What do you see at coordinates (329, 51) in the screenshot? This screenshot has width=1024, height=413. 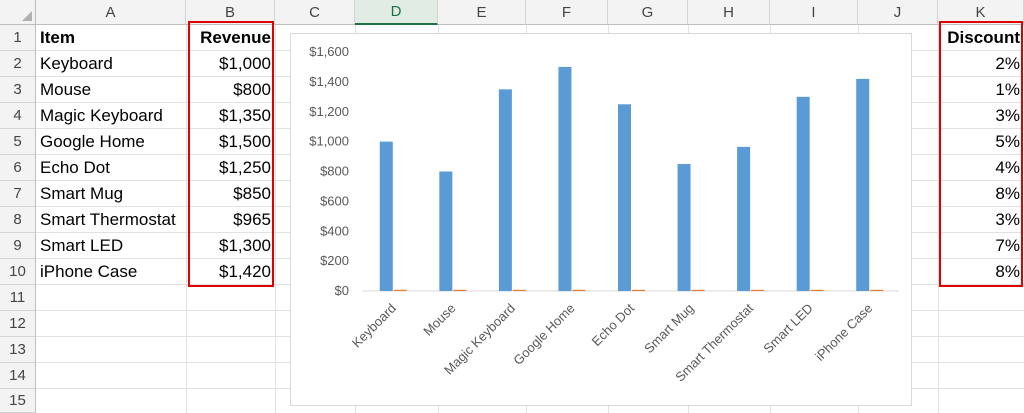 I see `y-tick-label: $1,600` at bounding box center [329, 51].